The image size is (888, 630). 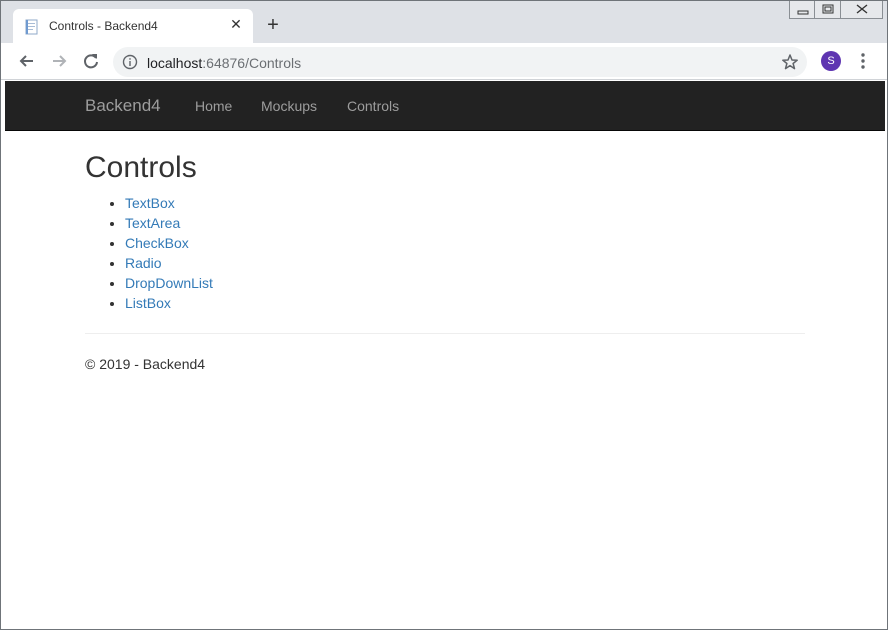 What do you see at coordinates (152, 223) in the screenshot?
I see `link-textarea: TextArea` at bounding box center [152, 223].